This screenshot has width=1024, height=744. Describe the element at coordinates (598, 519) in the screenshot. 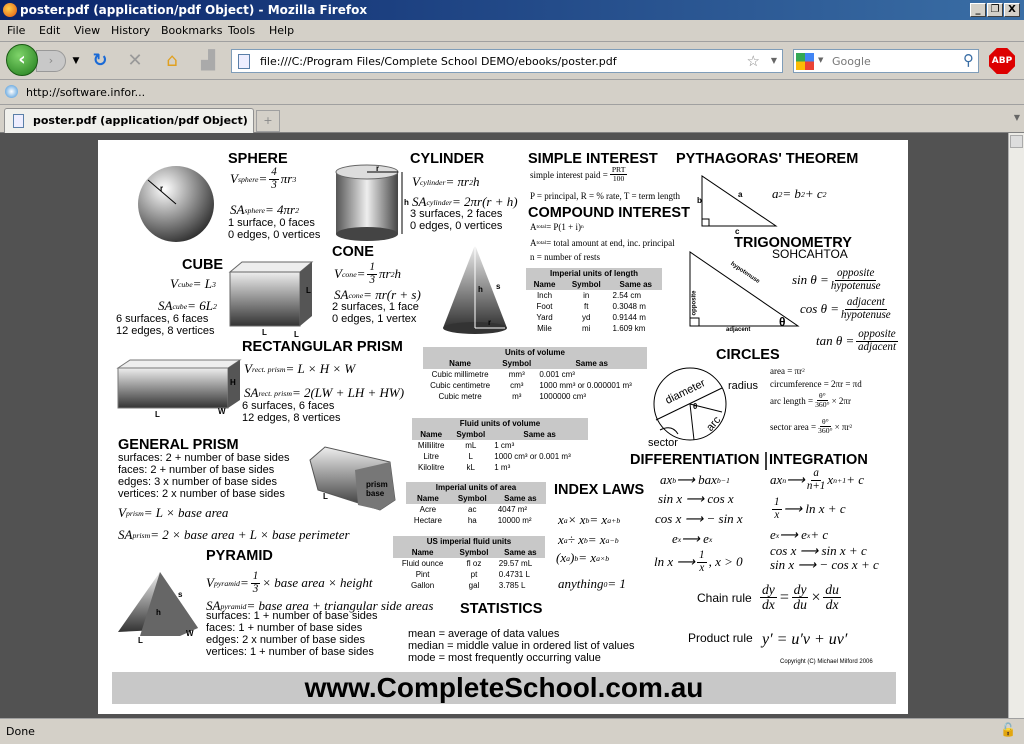

I see `formula-part: = x` at that location.